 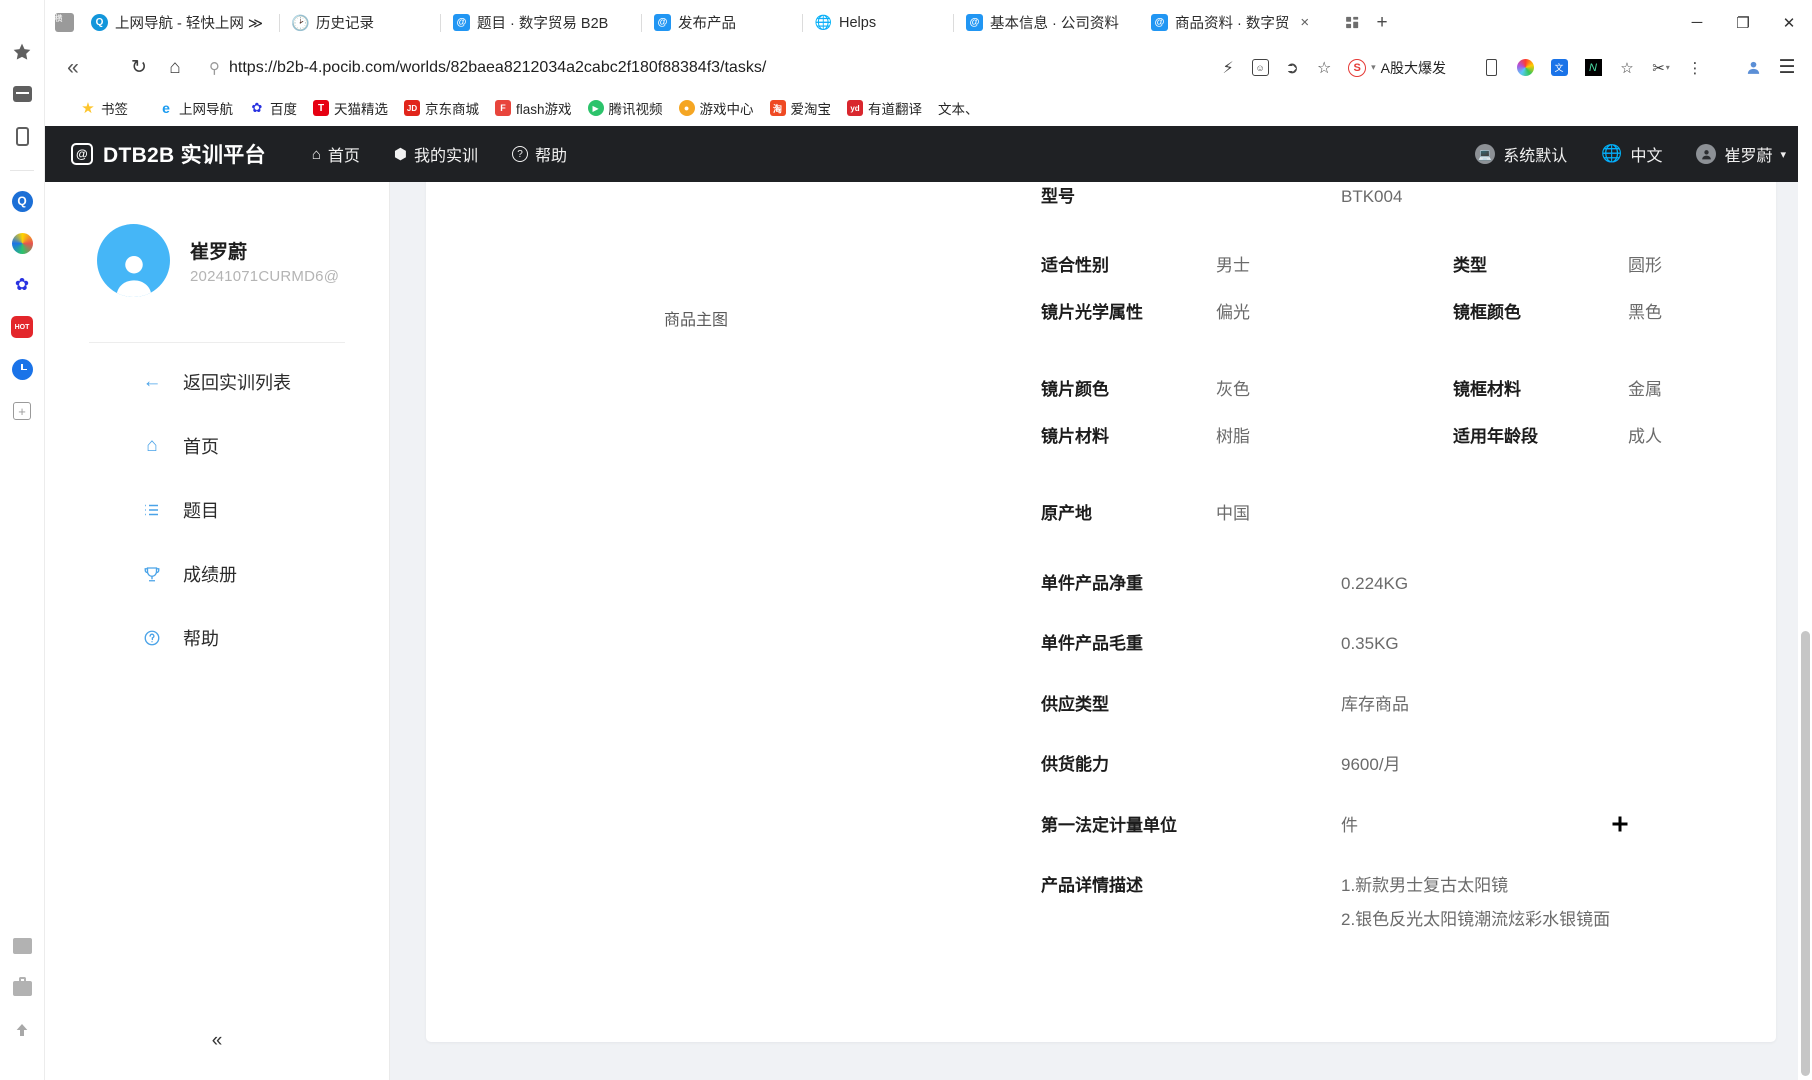 I want to click on bookmark-item-7: ● 游戏中心, so click(x=716, y=108).